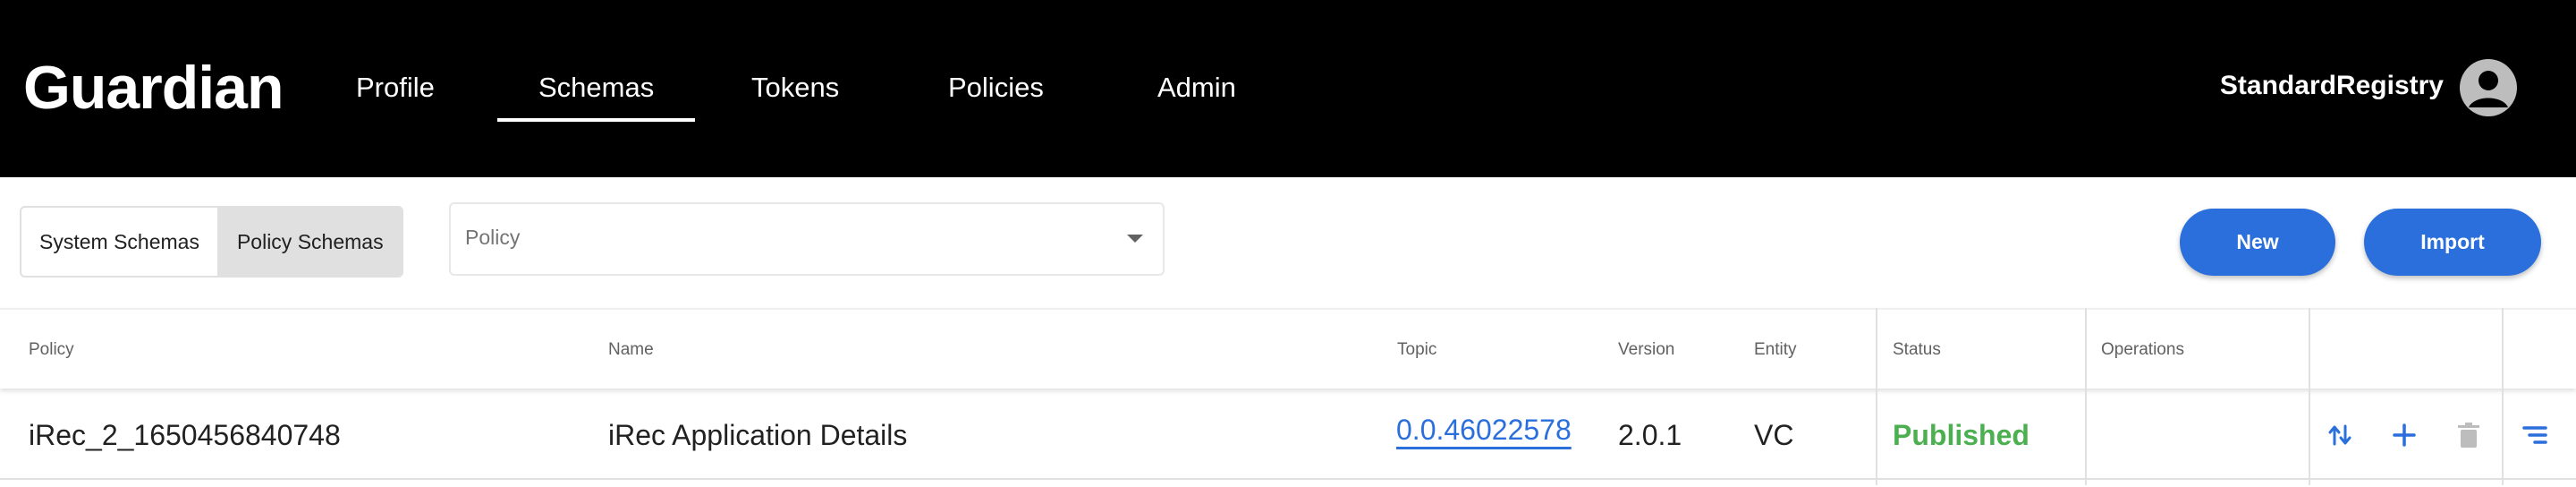  I want to click on add-icon, so click(2404, 435).